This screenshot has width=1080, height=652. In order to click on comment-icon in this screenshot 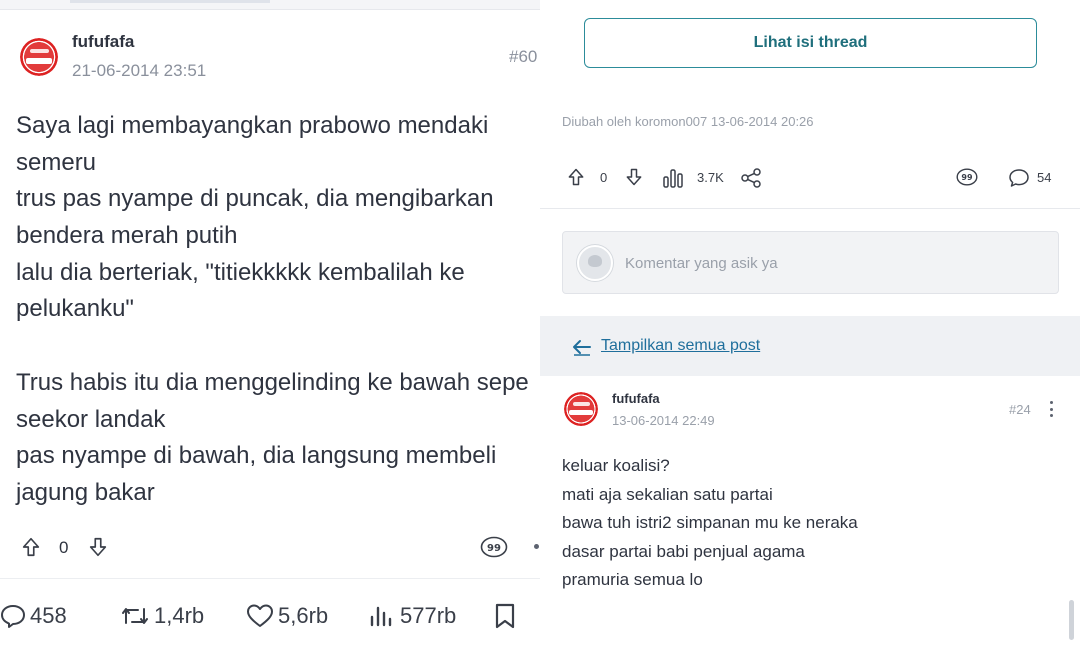, I will do `click(1019, 178)`.